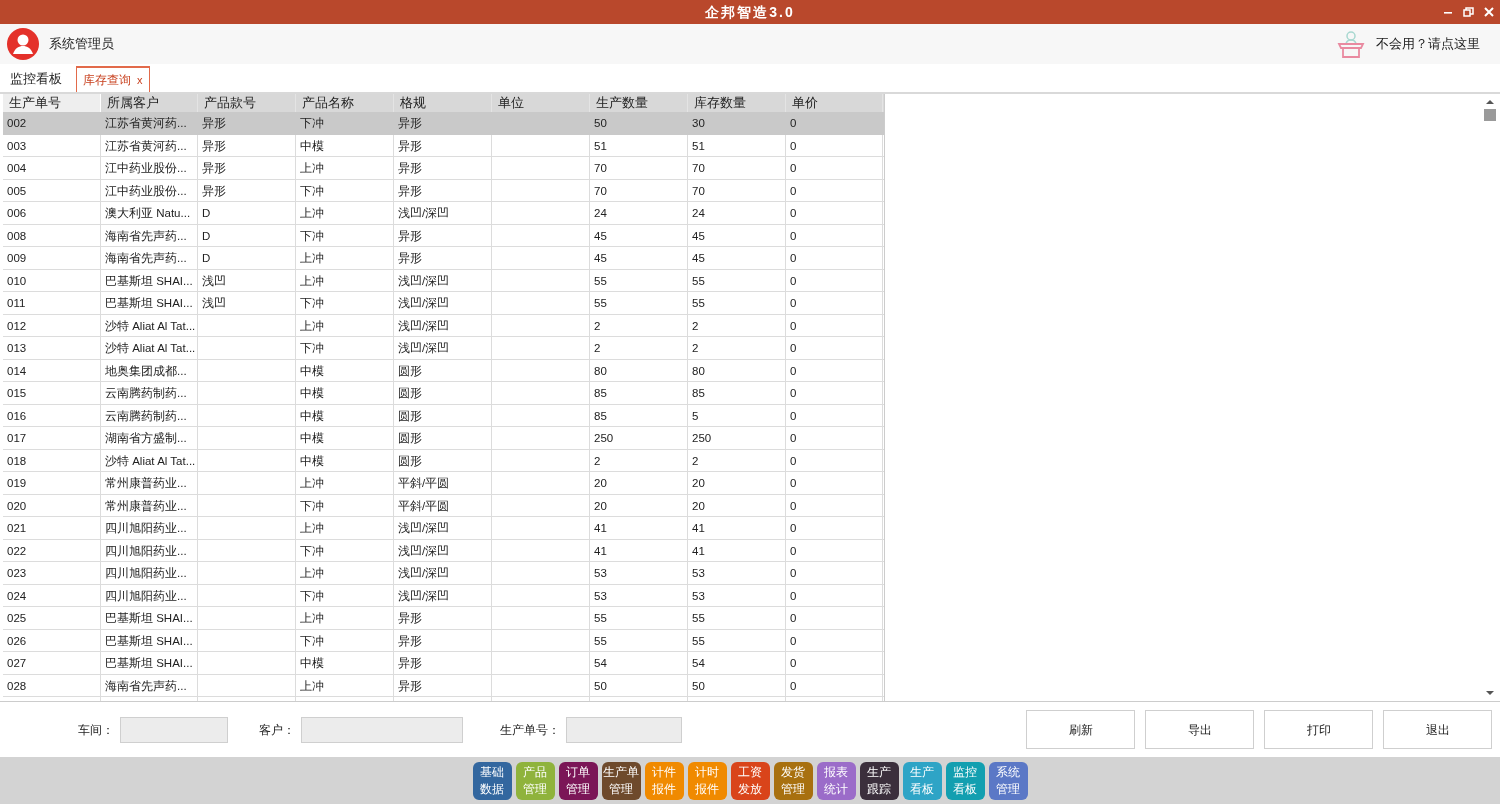 Image resolution: width=1500 pixels, height=804 pixels. I want to click on action-button: 打印, so click(1318, 729).